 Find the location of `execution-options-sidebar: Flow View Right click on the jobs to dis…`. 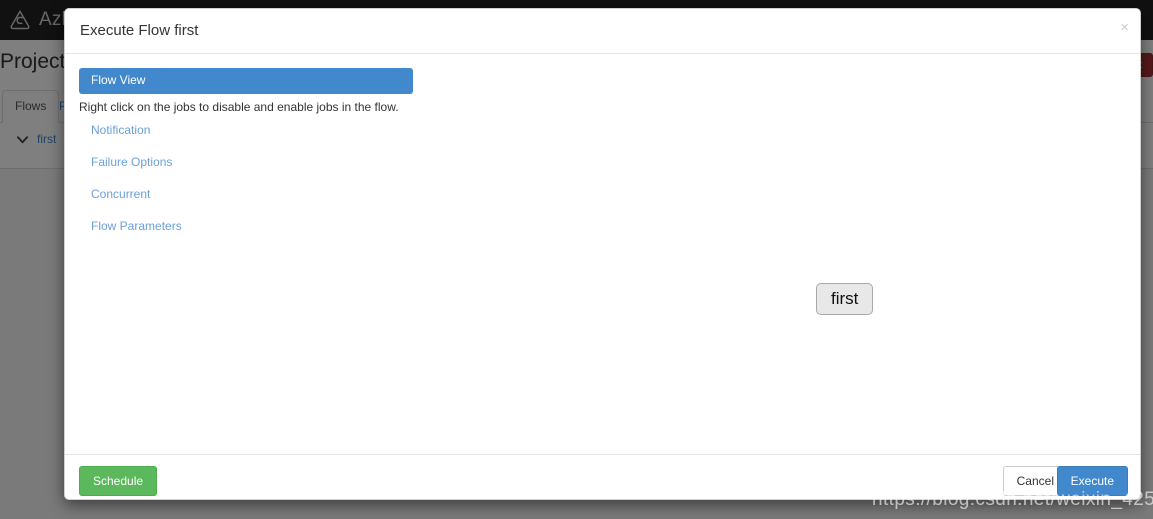

execution-options-sidebar: Flow View Right click on the jobs to dis… is located at coordinates (253, 155).